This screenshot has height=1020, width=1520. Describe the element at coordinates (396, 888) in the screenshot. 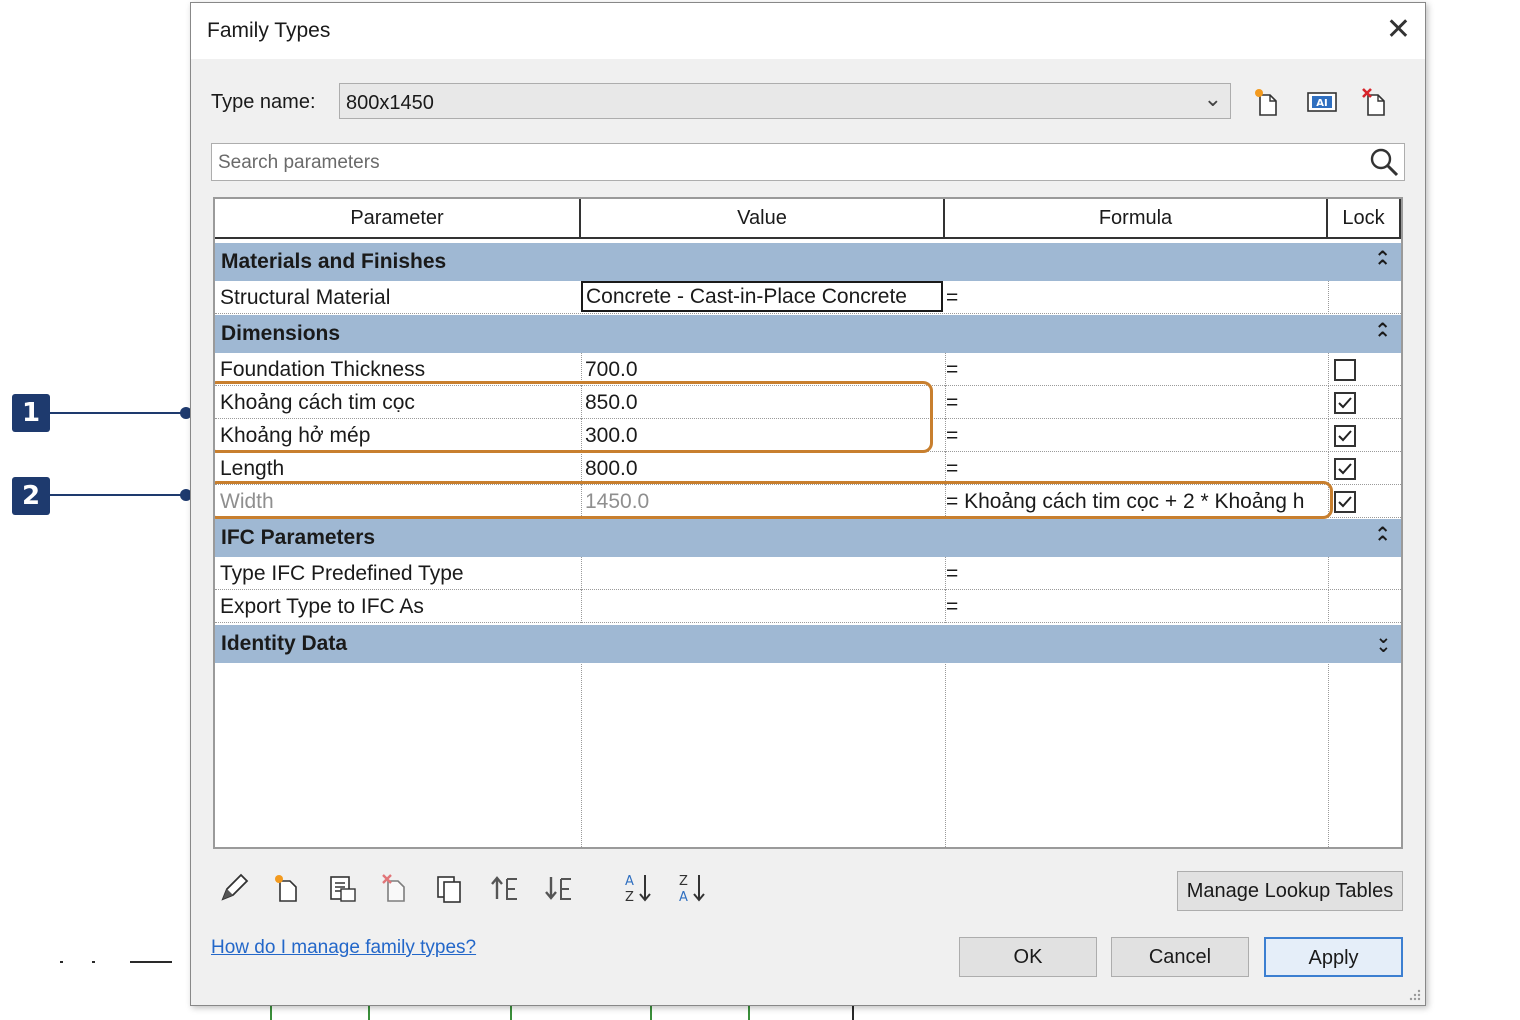

I see `delete-parameter-icon` at that location.